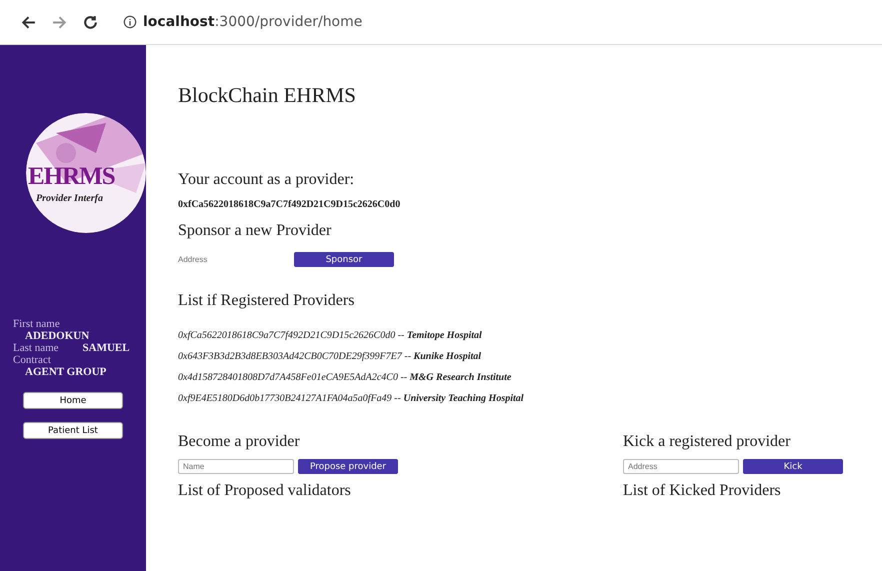  Describe the element at coordinates (351, 399) in the screenshot. I see `provider-entry: 0xf9E4E5180D6d0b17730B24127A1FA04a5a0fFa49 -- University Teaching Hospital` at that location.